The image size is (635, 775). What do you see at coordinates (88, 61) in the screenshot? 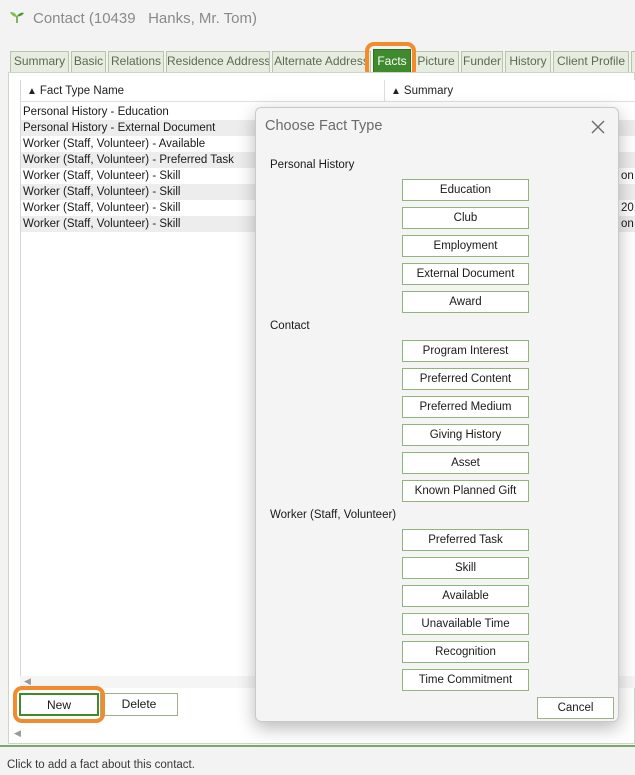
I see `tab-basic: Basic` at bounding box center [88, 61].